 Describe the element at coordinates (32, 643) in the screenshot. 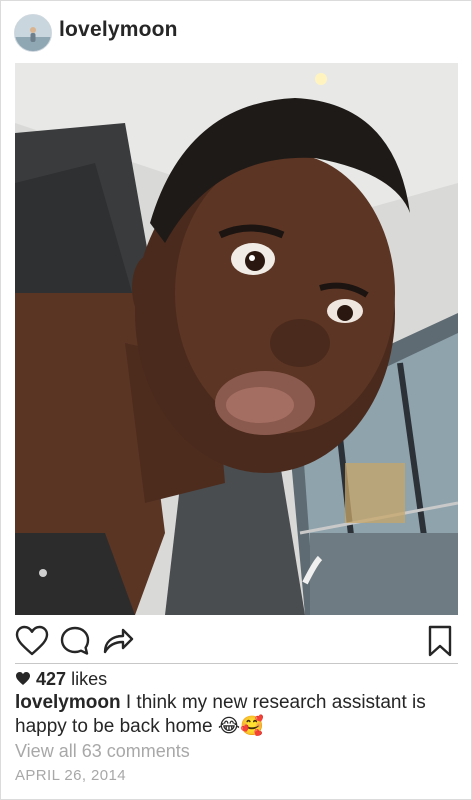

I see `heart-outline-icon` at that location.